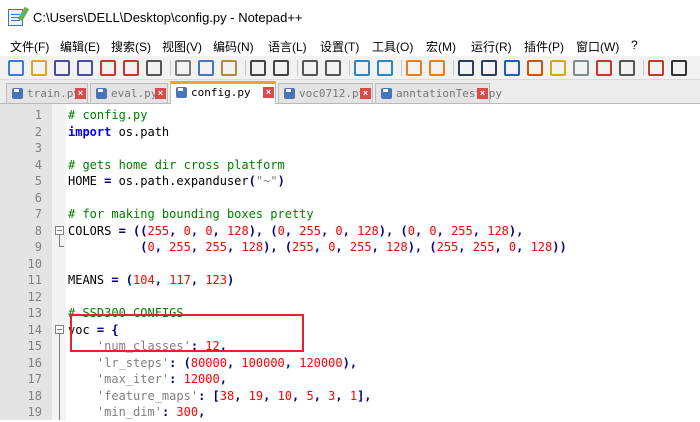  Describe the element at coordinates (350, 380) in the screenshot. I see `code-line: 17 'max_iter': 12000,` at that location.